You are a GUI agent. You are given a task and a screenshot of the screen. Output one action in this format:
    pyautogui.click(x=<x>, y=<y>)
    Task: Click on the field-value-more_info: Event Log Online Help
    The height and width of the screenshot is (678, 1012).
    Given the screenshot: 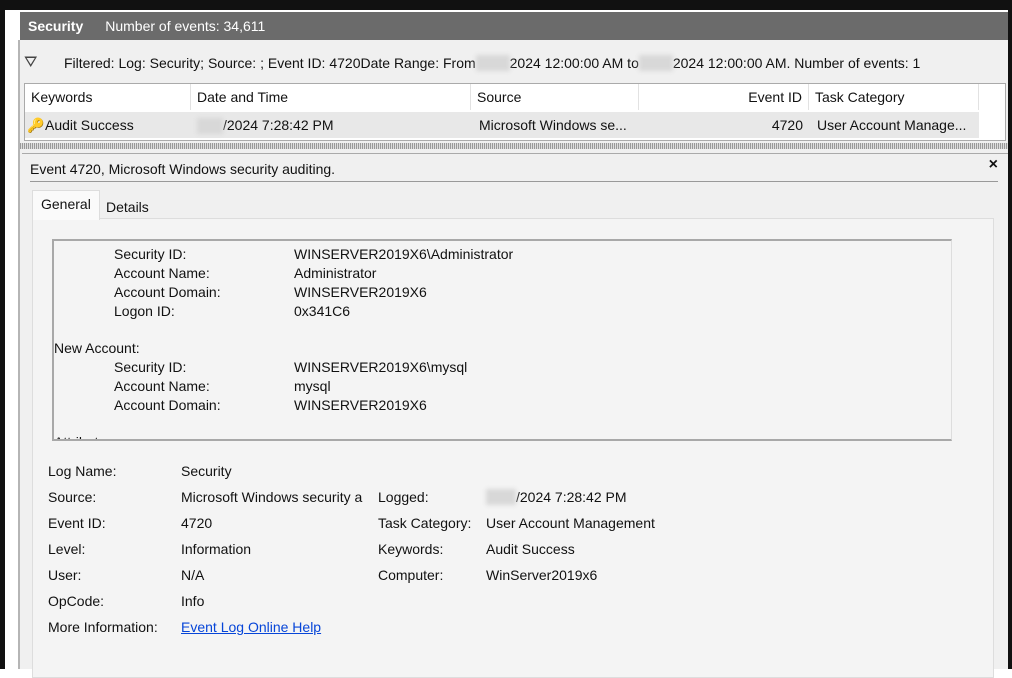 What is the action you would take?
    pyautogui.click(x=251, y=627)
    